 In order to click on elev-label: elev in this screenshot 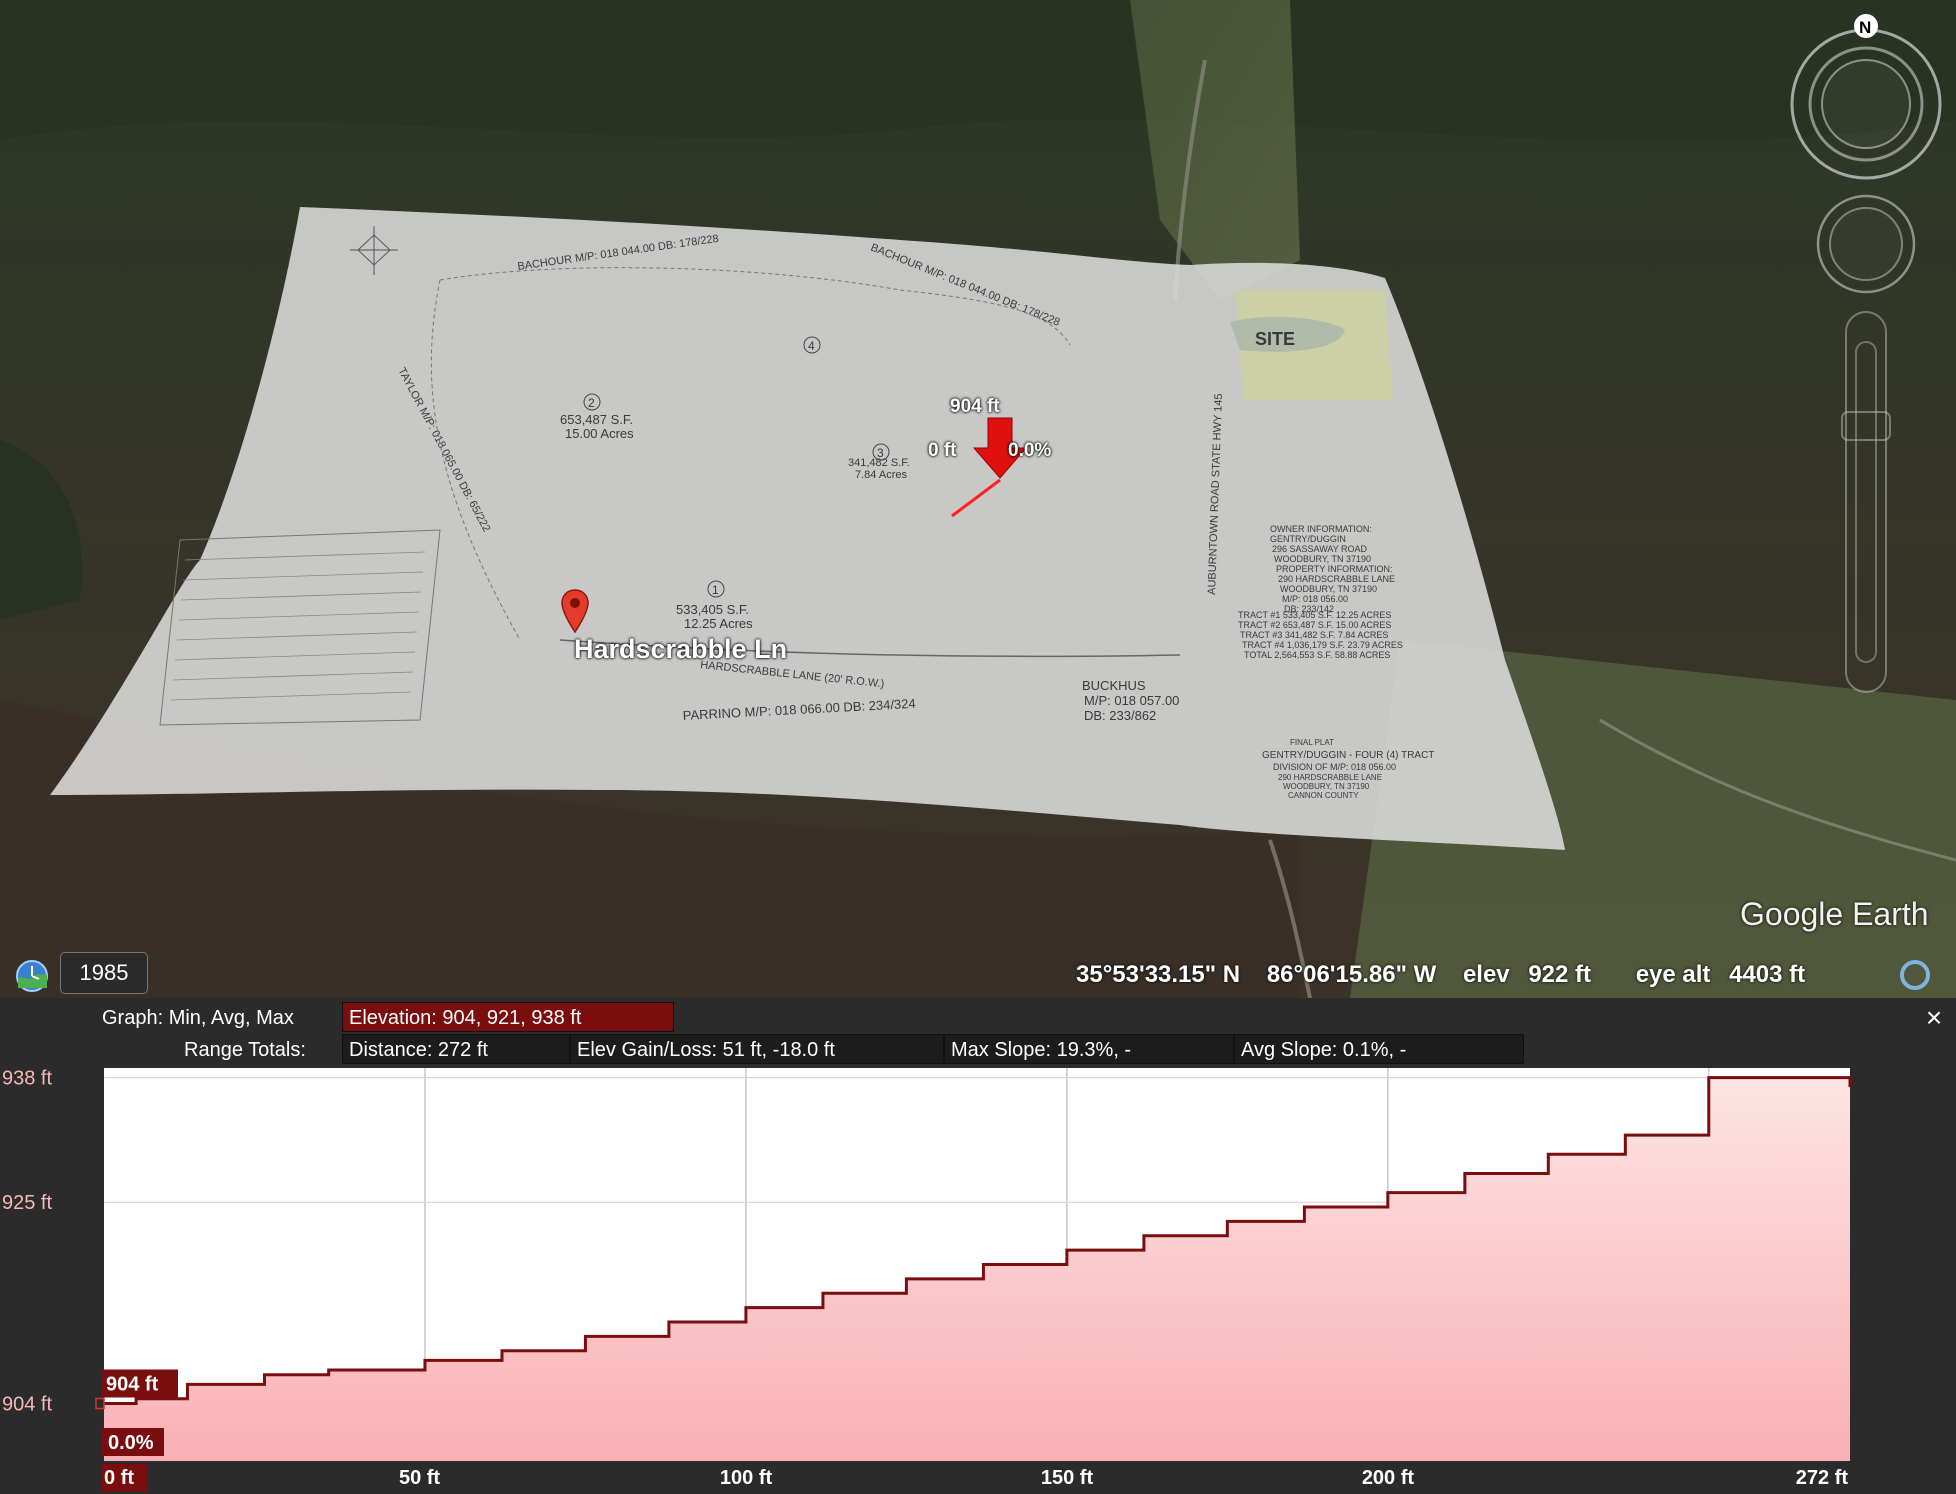, I will do `click(1486, 974)`.